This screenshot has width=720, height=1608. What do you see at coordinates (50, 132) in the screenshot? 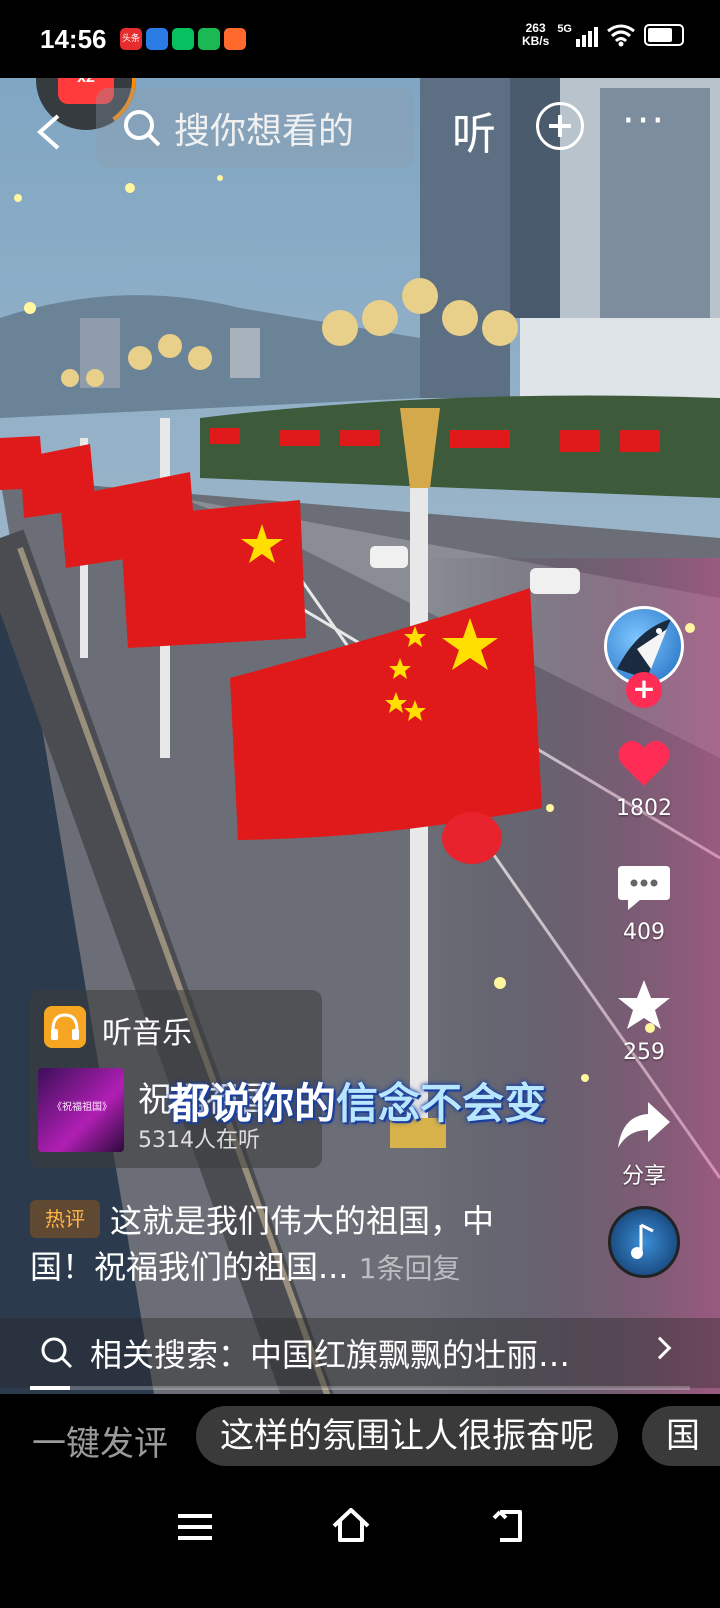
I see `back-icon` at bounding box center [50, 132].